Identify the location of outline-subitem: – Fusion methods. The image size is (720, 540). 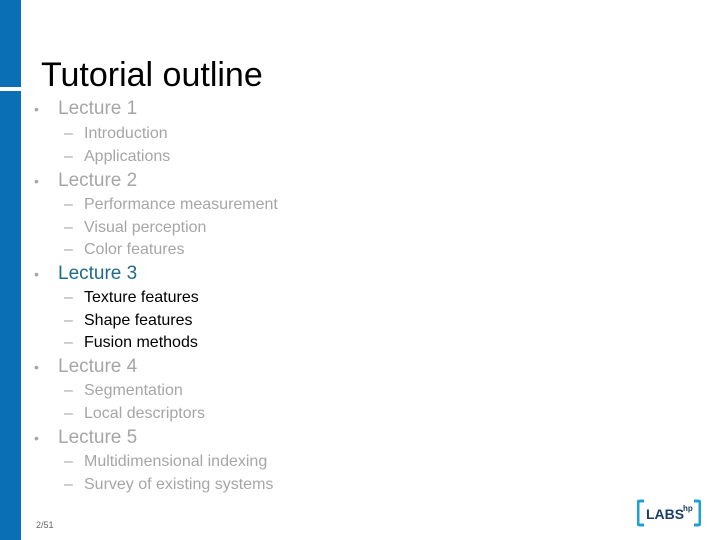
(131, 342).